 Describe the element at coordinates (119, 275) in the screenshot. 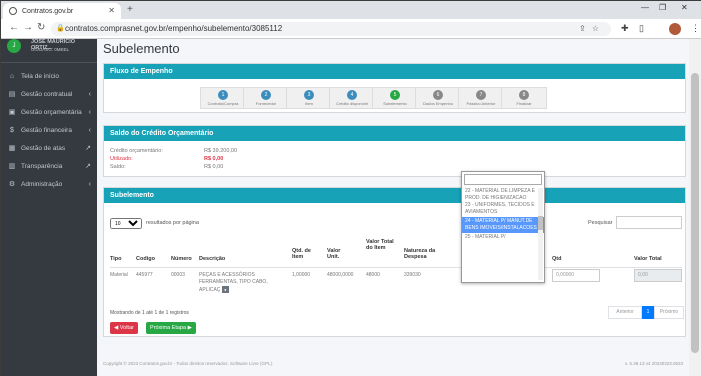

I see `cell-tipo: Material` at that location.